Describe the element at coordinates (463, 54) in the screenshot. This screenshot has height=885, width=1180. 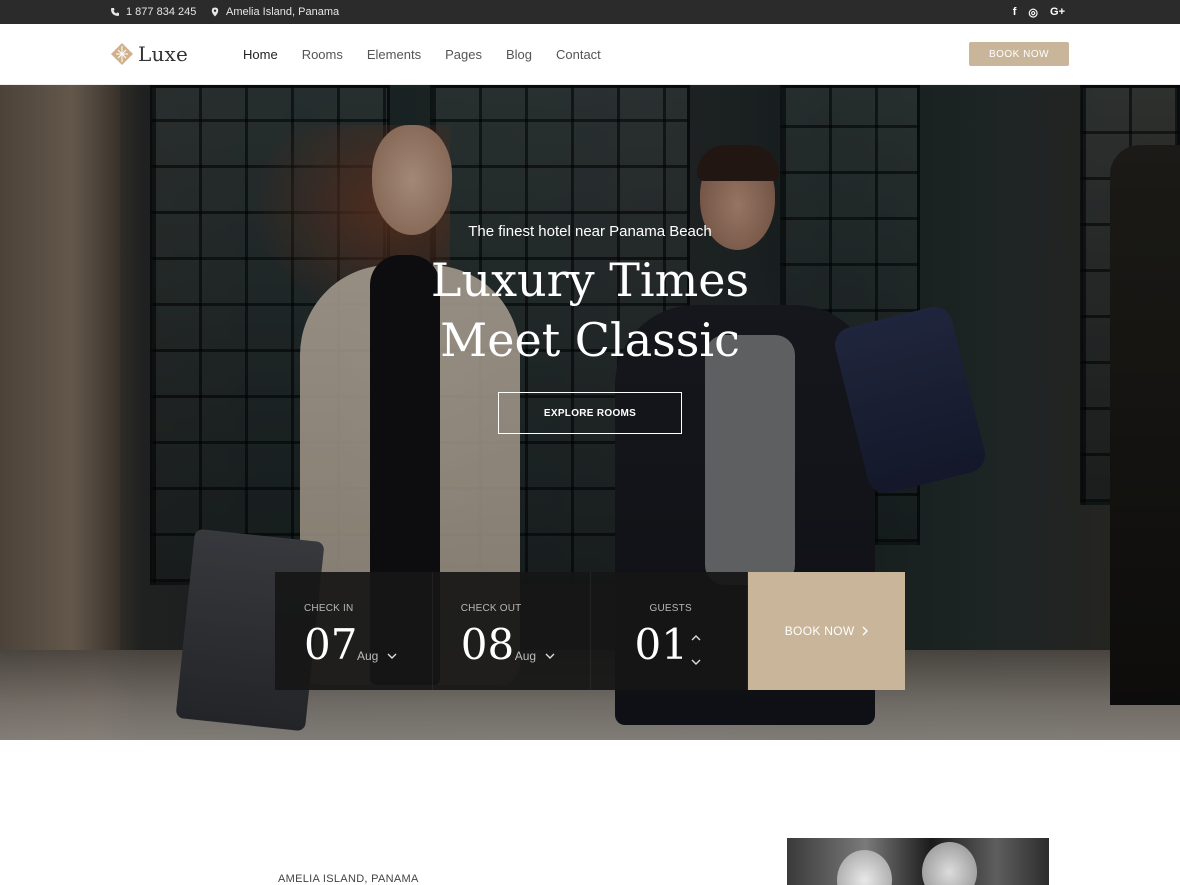
I see `nav-pages: Pages` at that location.